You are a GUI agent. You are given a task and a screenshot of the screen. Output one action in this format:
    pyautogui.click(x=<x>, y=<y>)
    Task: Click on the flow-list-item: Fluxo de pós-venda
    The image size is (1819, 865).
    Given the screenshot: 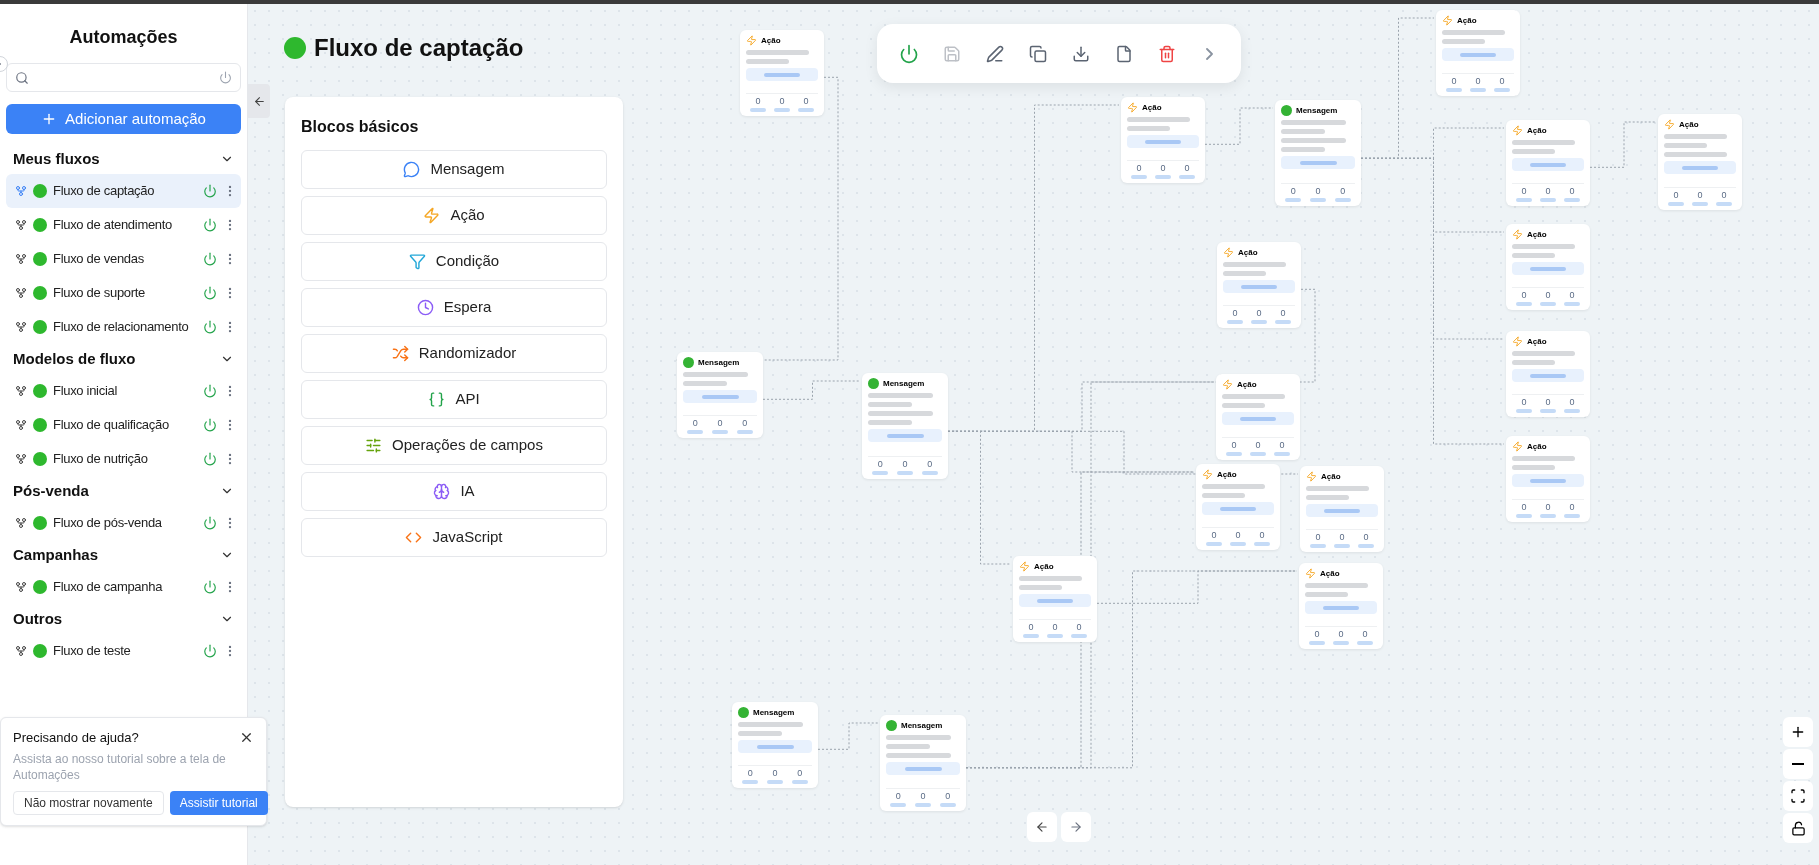 What is the action you would take?
    pyautogui.click(x=123, y=523)
    